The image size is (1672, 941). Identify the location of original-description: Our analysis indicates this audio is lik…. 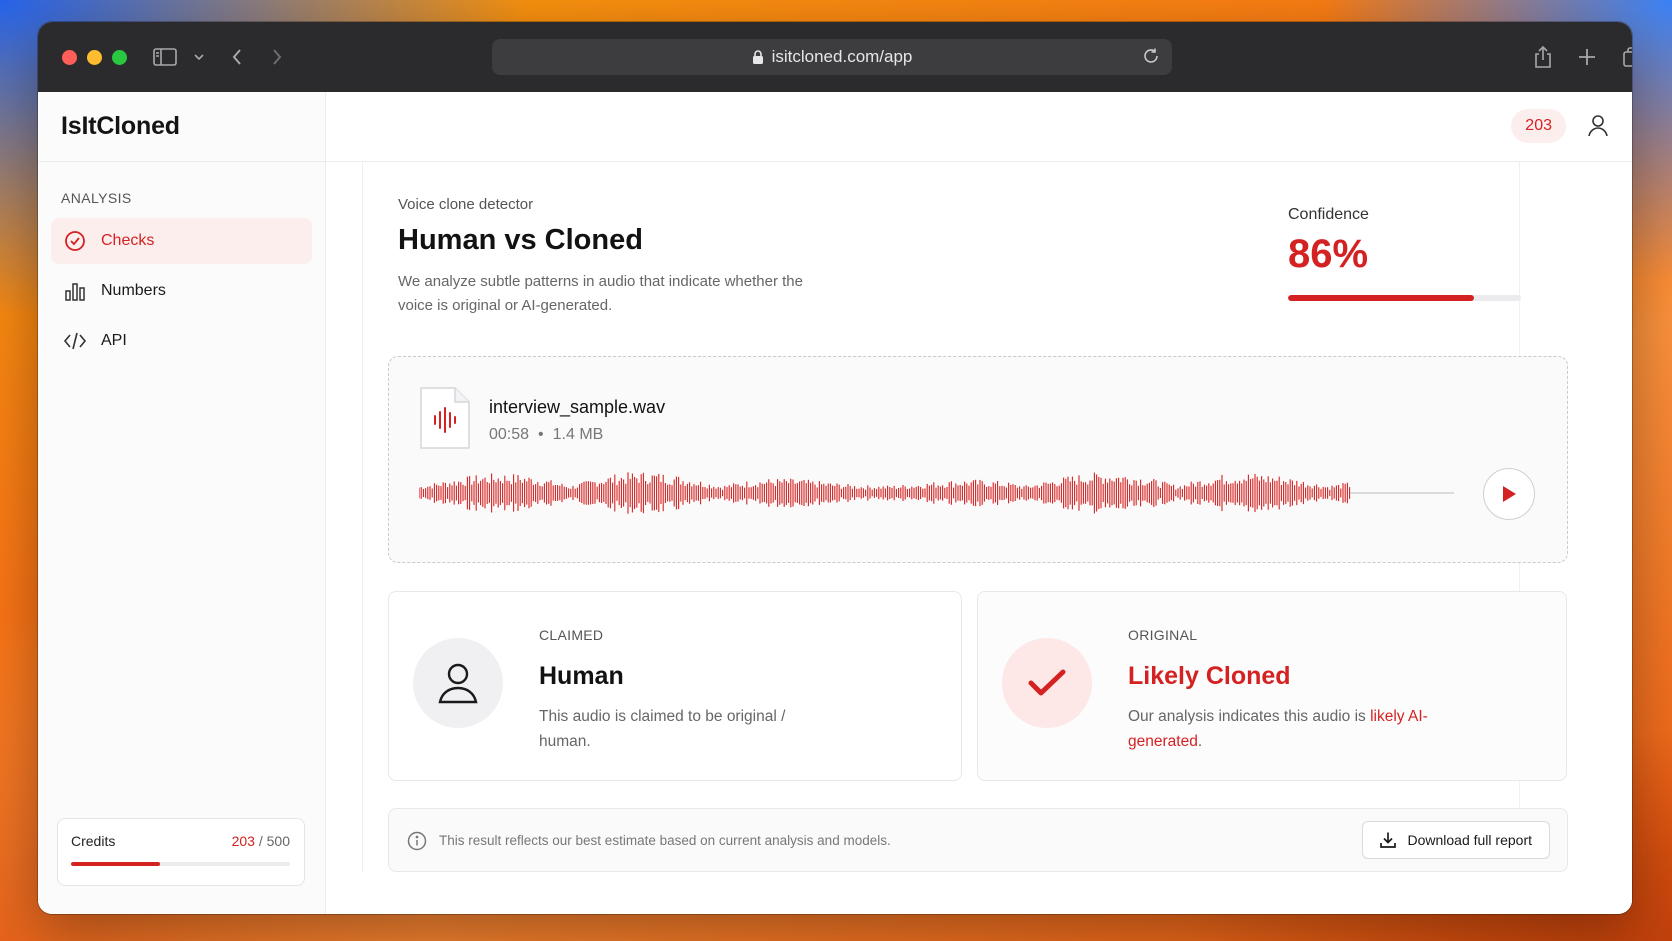
(1278, 729).